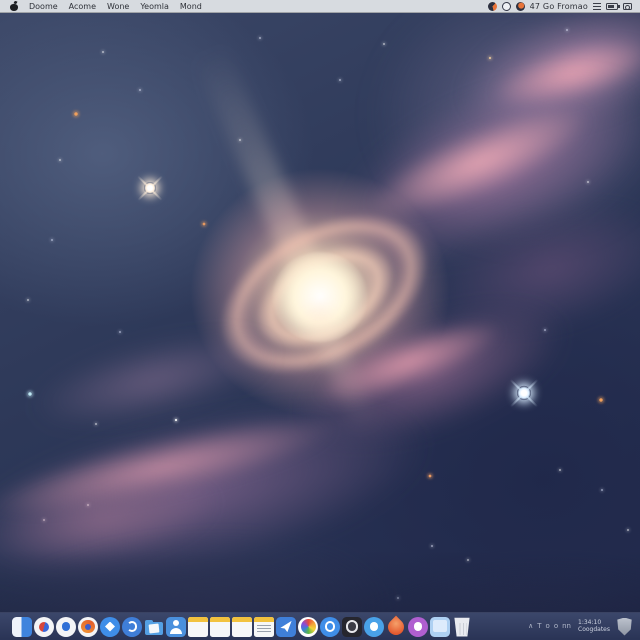  I want to click on app-blue-swirl-icon-glyph, so click(132, 627).